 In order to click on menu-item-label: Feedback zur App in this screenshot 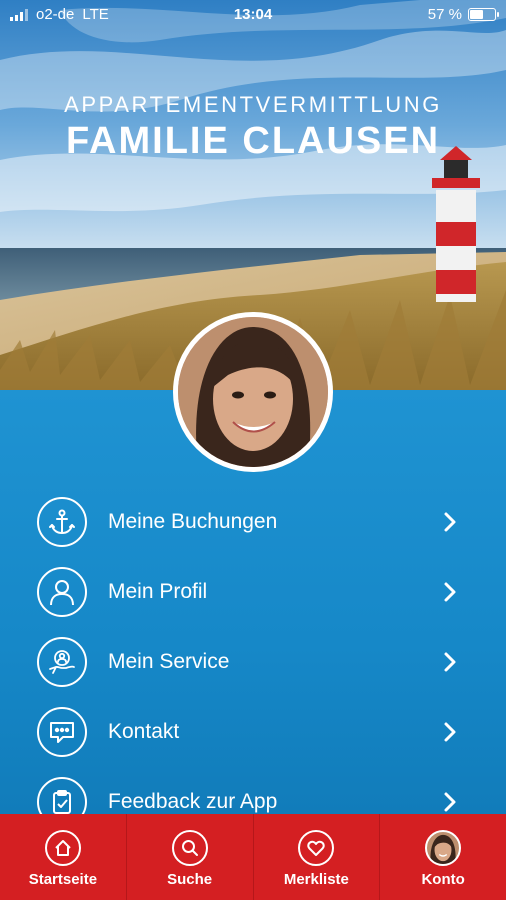, I will do `click(193, 801)`.